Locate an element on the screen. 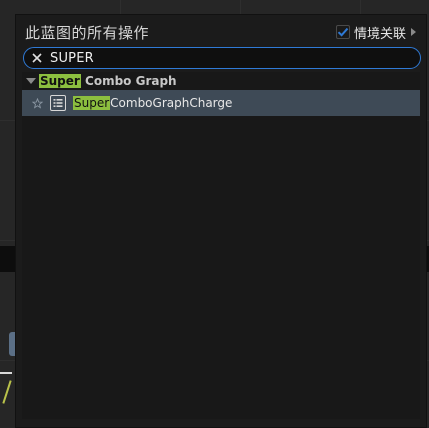 This screenshot has height=428, width=429. action-item: SuperComboGraphCharge is located at coordinates (221, 103).